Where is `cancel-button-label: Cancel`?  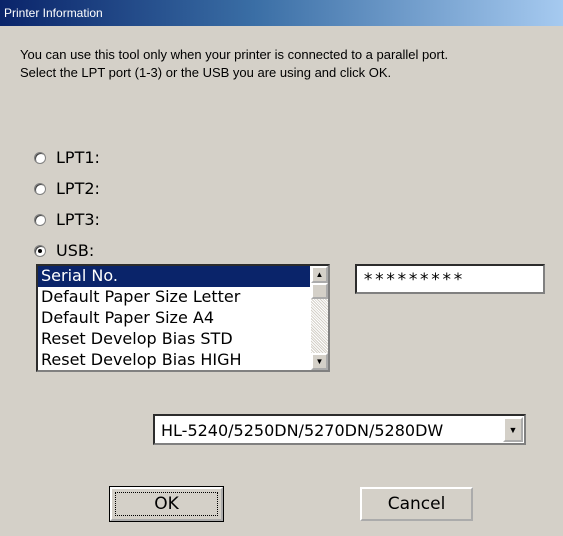 cancel-button-label: Cancel is located at coordinates (416, 504).